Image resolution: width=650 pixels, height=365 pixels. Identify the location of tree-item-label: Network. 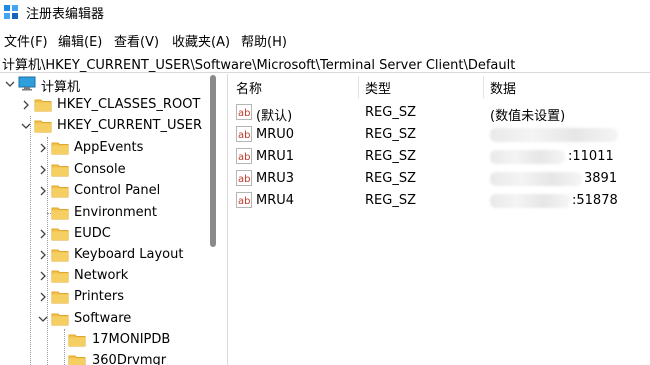
(101, 275).